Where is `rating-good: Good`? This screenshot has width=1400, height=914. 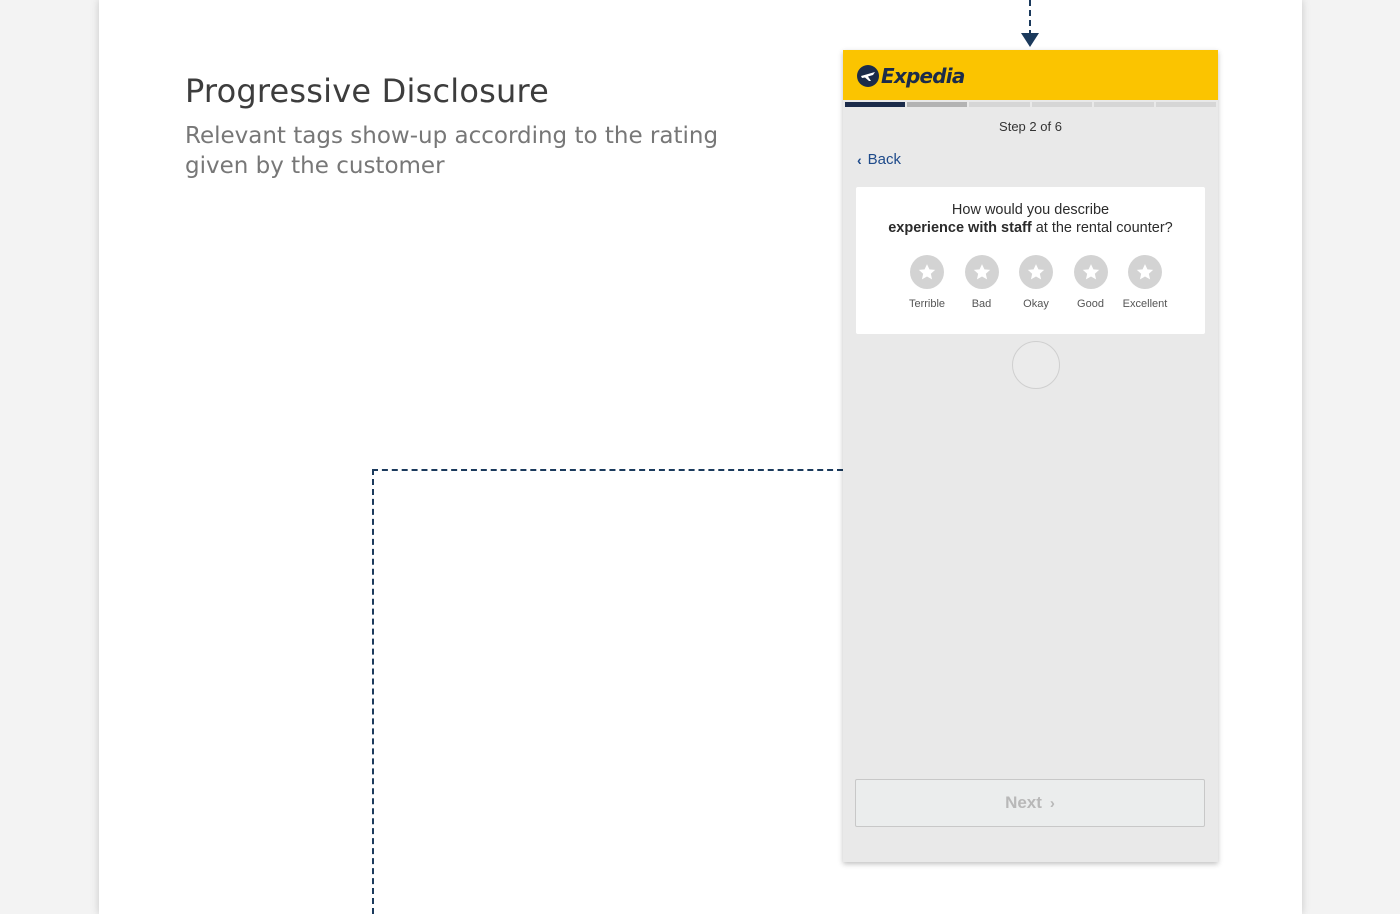
rating-good: Good is located at coordinates (1091, 282).